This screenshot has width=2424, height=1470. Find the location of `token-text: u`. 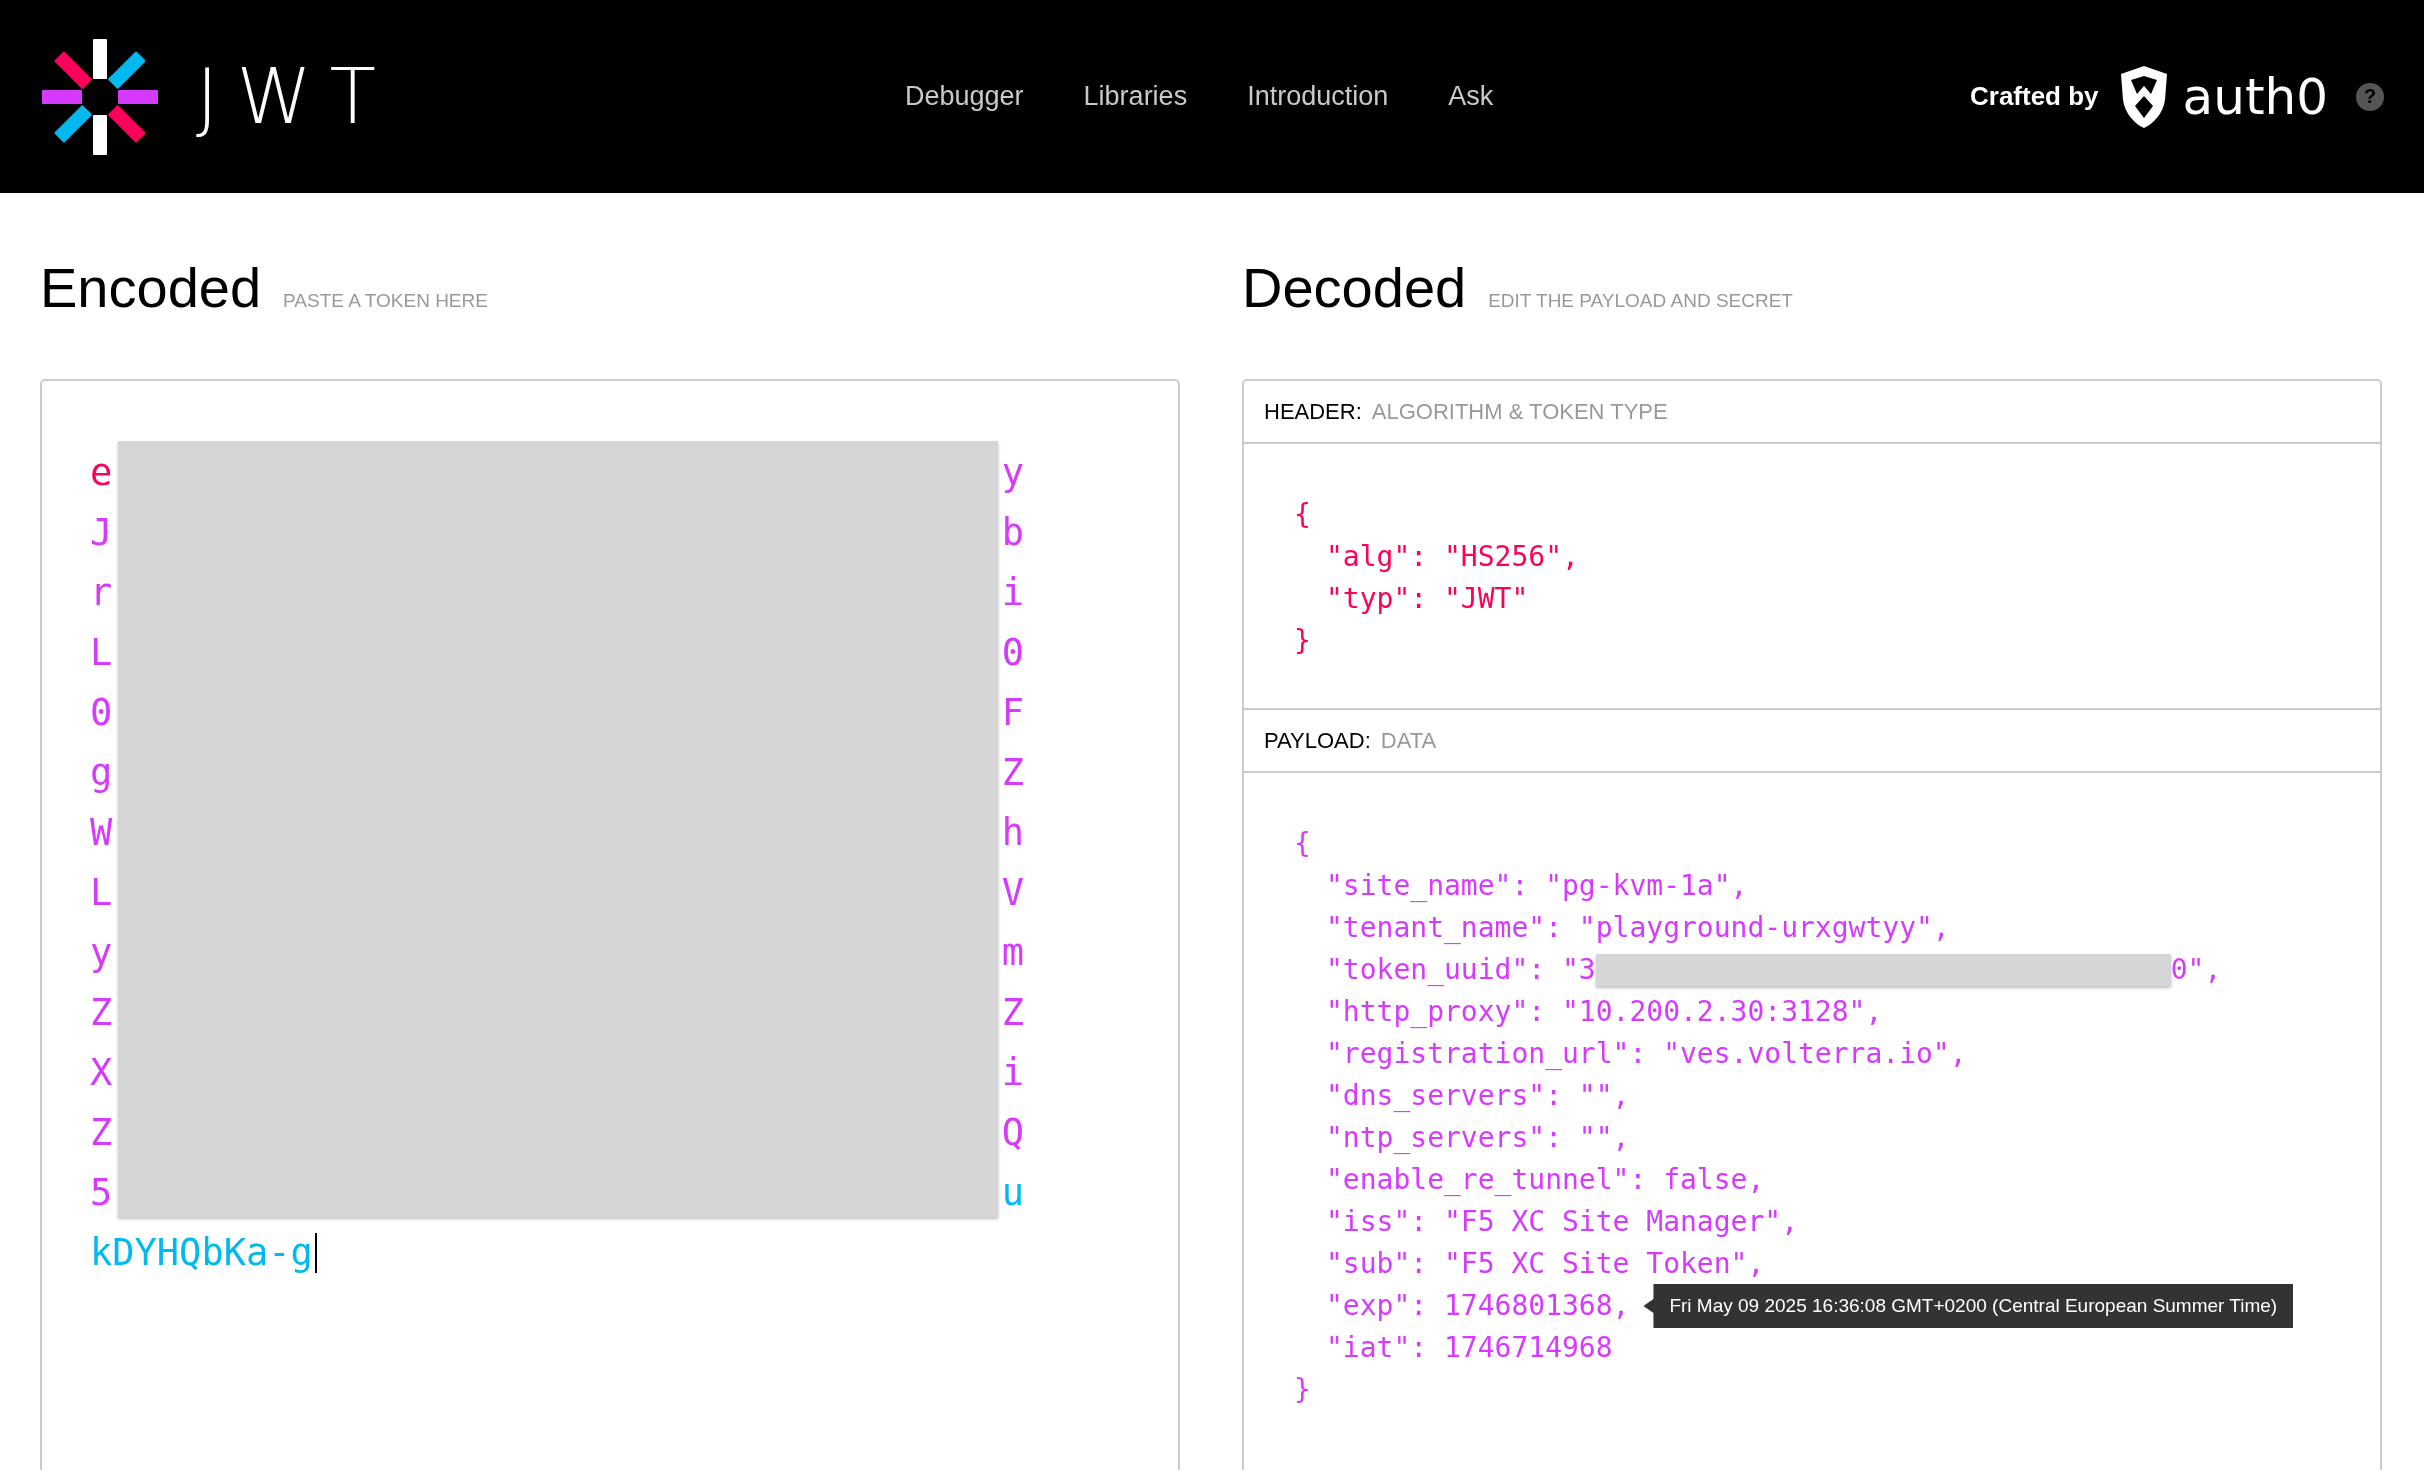

token-text: u is located at coordinates (1012, 1193).